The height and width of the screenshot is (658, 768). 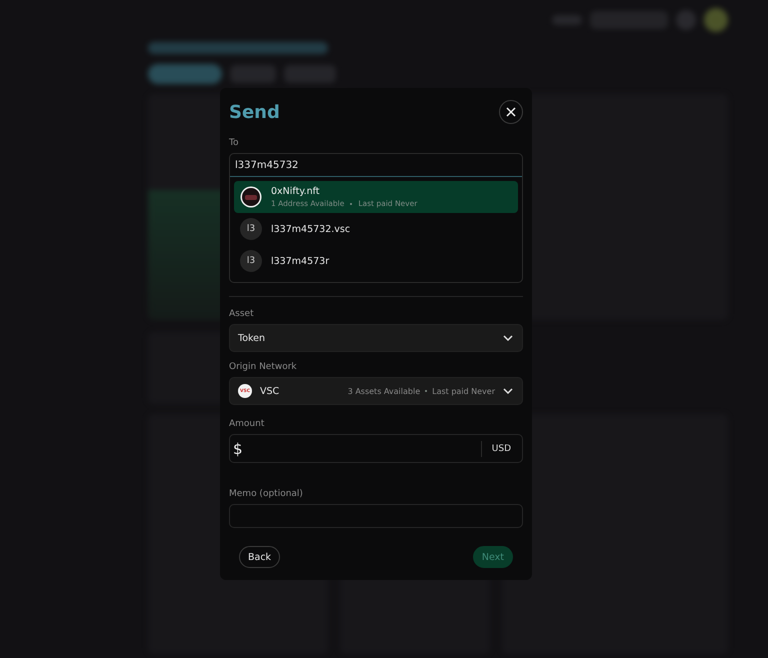 I want to click on currency-symbol: $, so click(x=238, y=449).